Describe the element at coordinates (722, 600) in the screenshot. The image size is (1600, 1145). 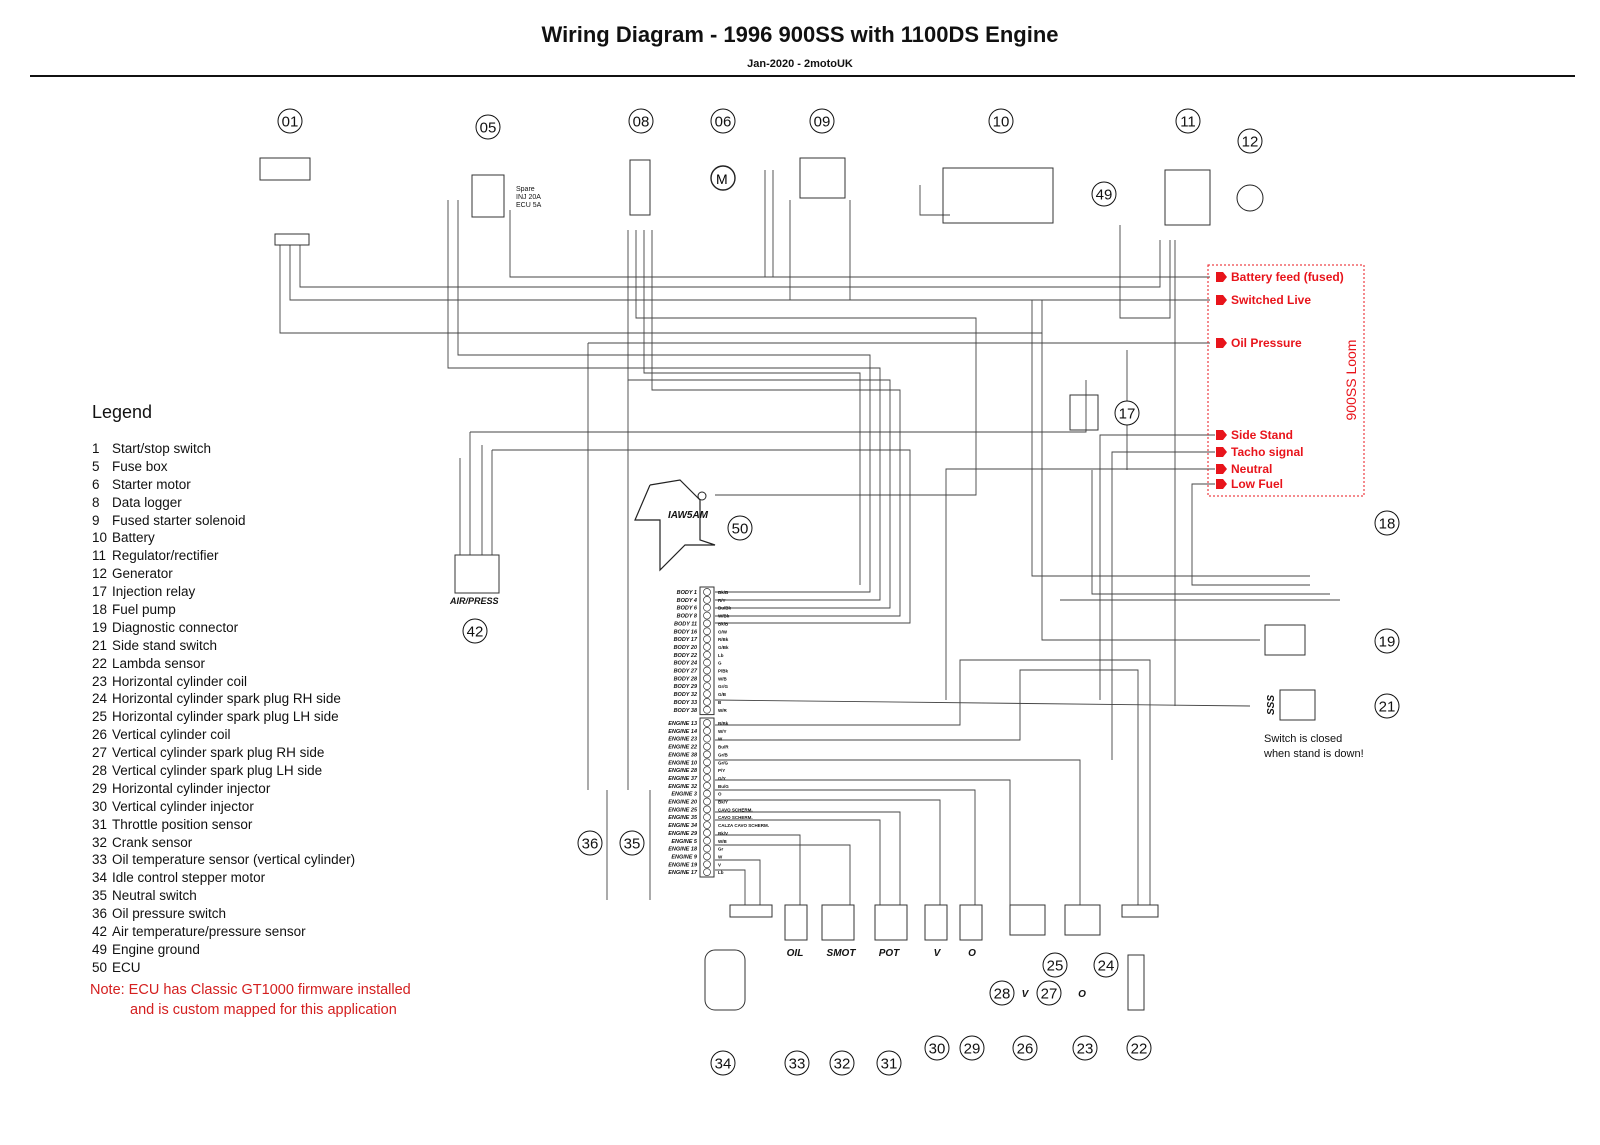
I see `wire-color-label: R/Y` at that location.